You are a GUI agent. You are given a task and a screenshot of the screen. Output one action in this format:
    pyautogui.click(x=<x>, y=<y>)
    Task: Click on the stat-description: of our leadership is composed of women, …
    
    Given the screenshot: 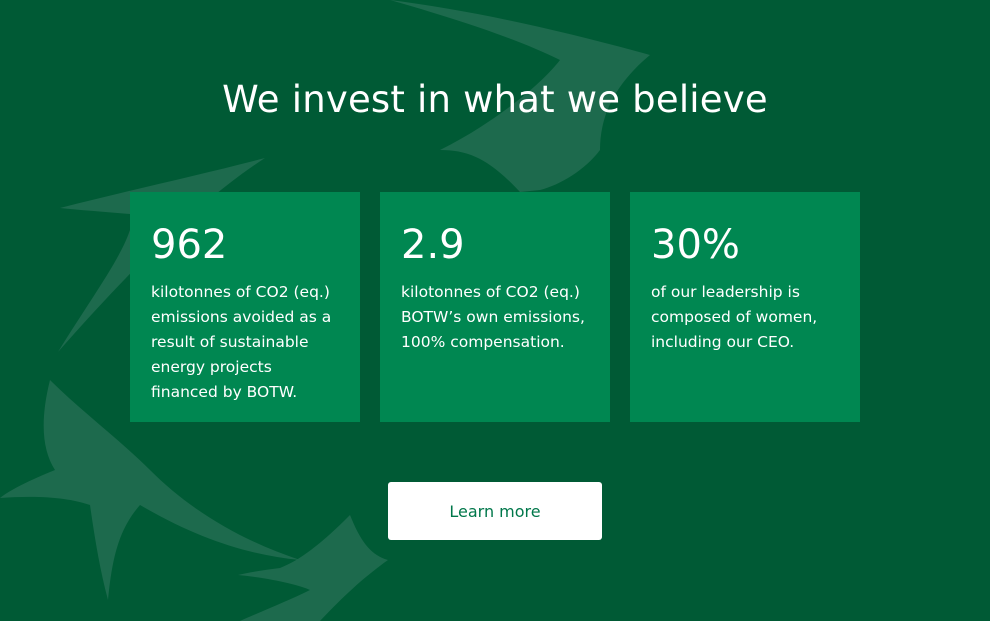 What is the action you would take?
    pyautogui.click(x=734, y=317)
    